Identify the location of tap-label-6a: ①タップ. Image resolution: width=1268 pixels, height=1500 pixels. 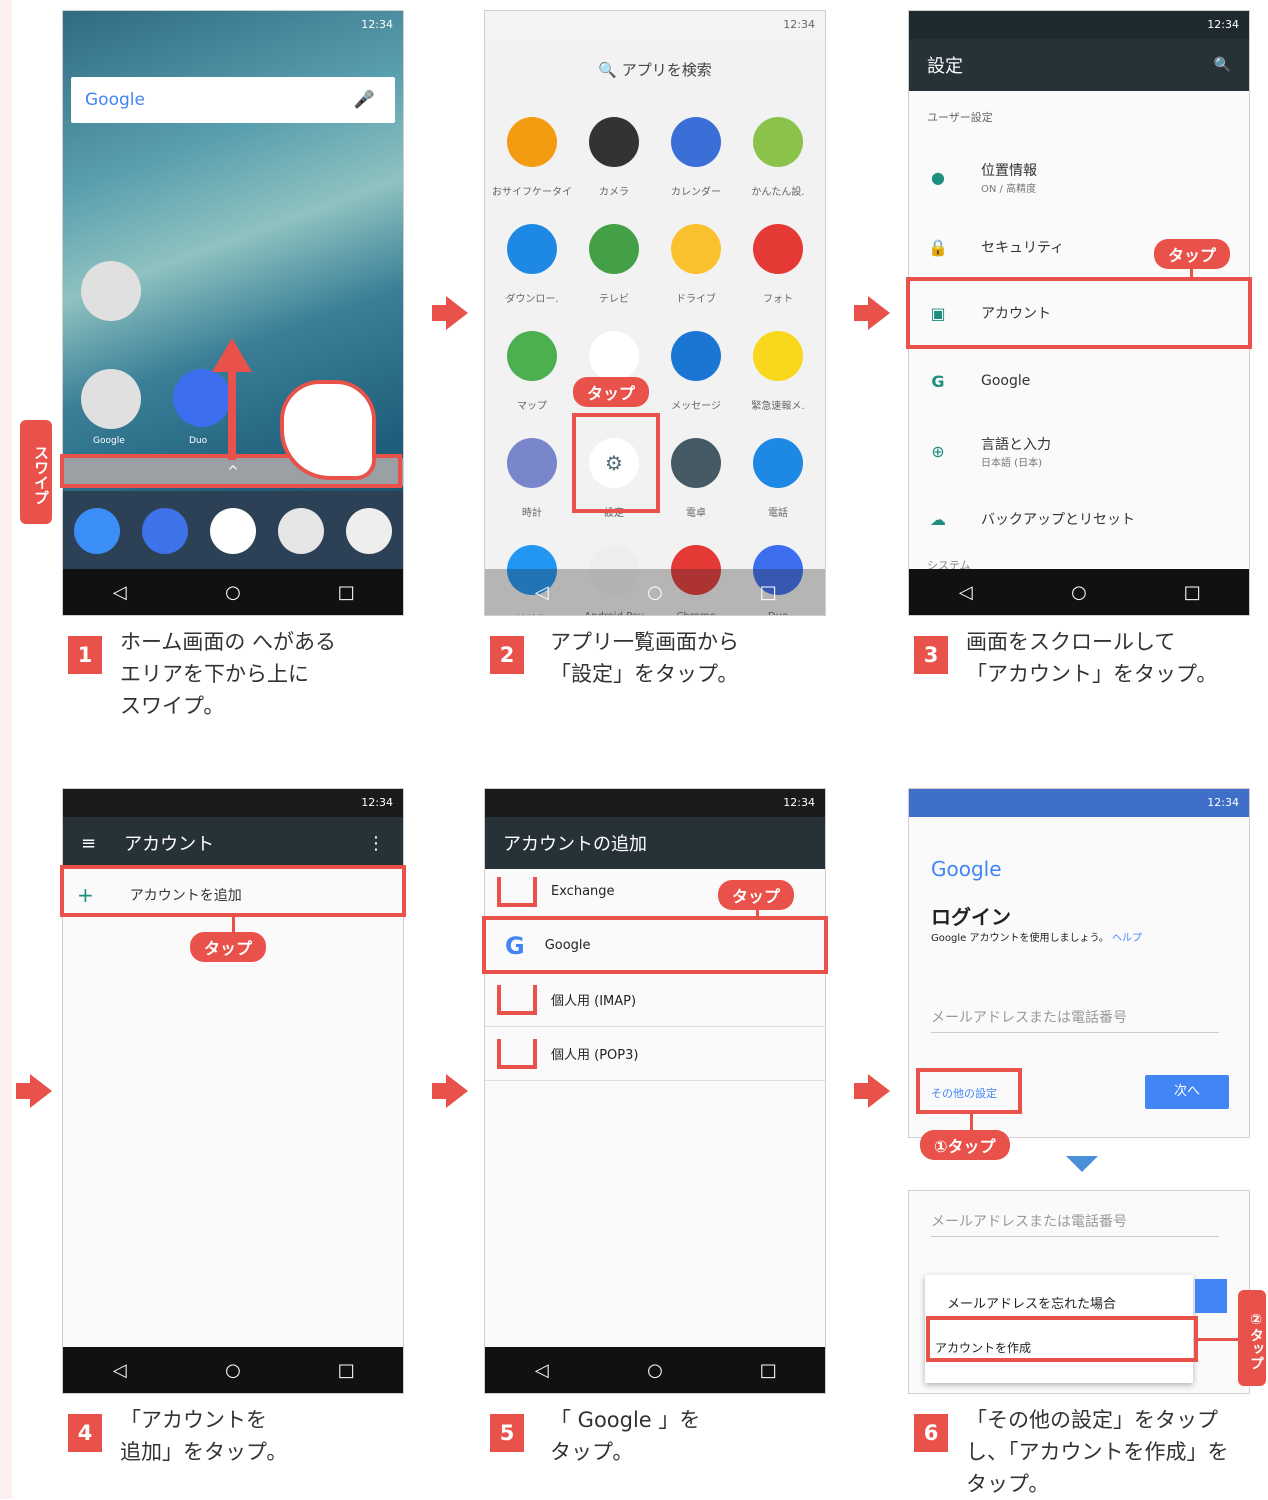
(965, 1145).